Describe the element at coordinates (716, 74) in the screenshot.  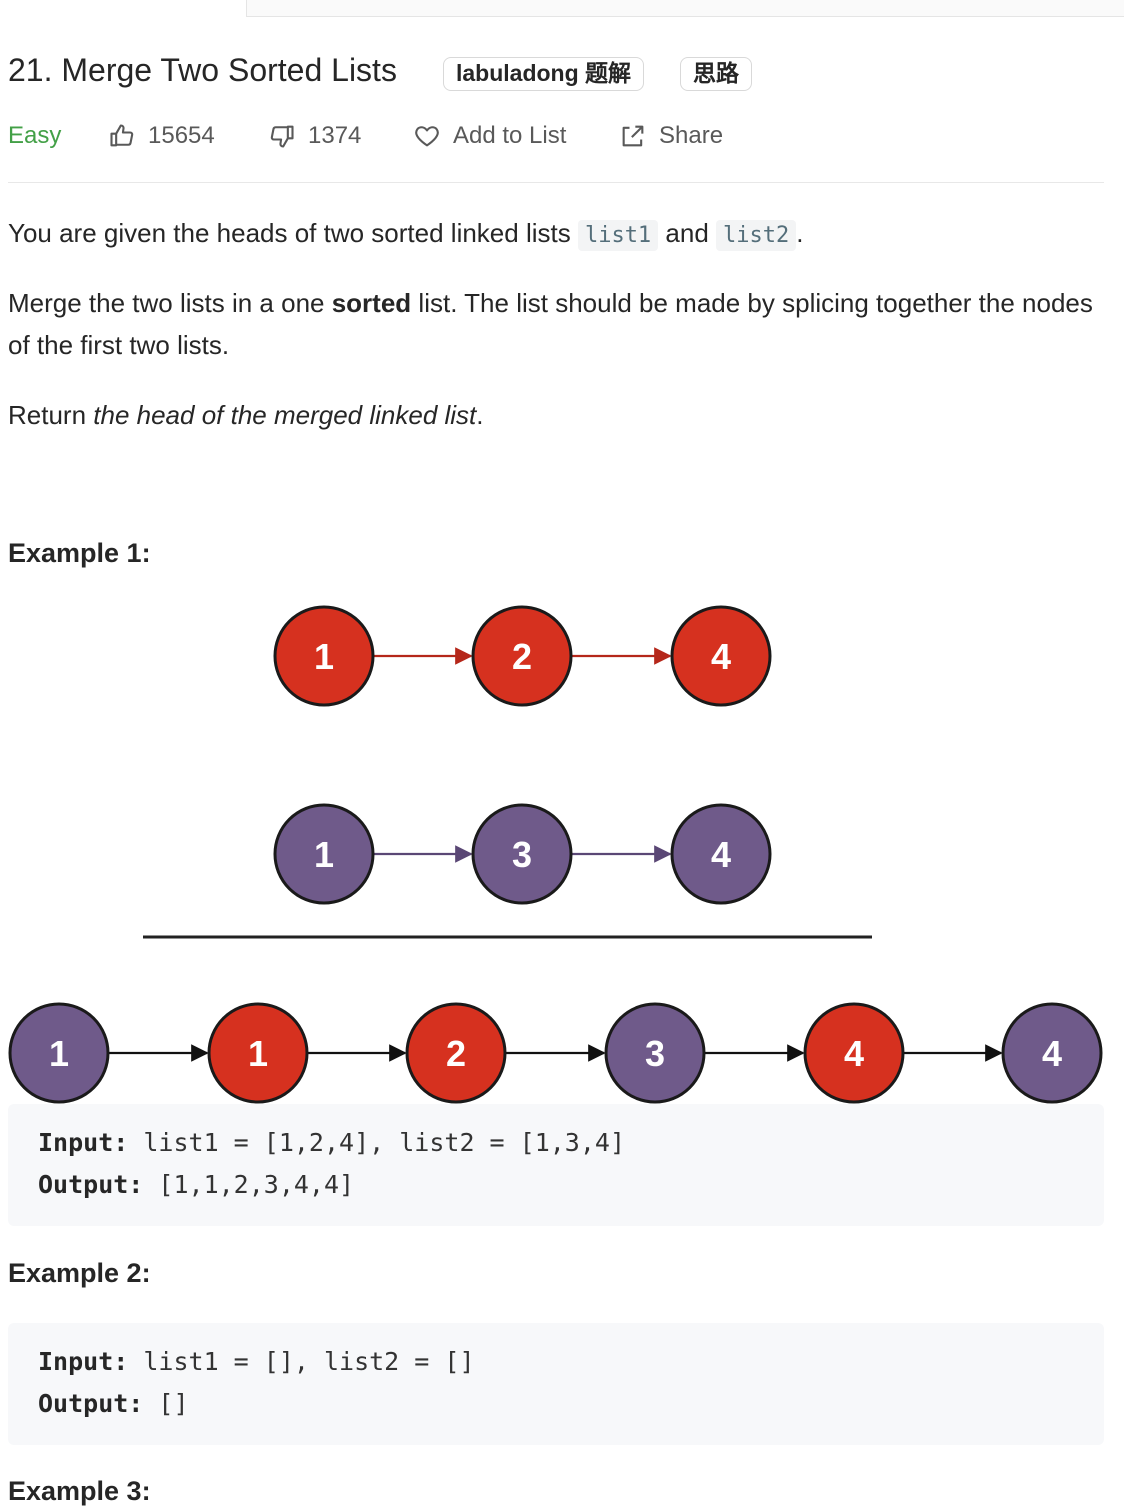
I see `approach-tag-button: 思路` at that location.